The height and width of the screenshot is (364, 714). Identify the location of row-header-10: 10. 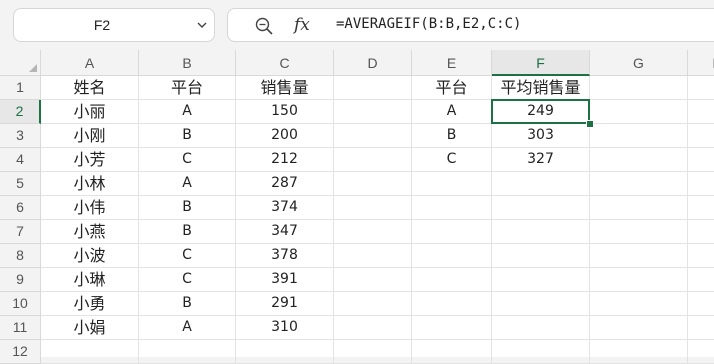
(20, 304).